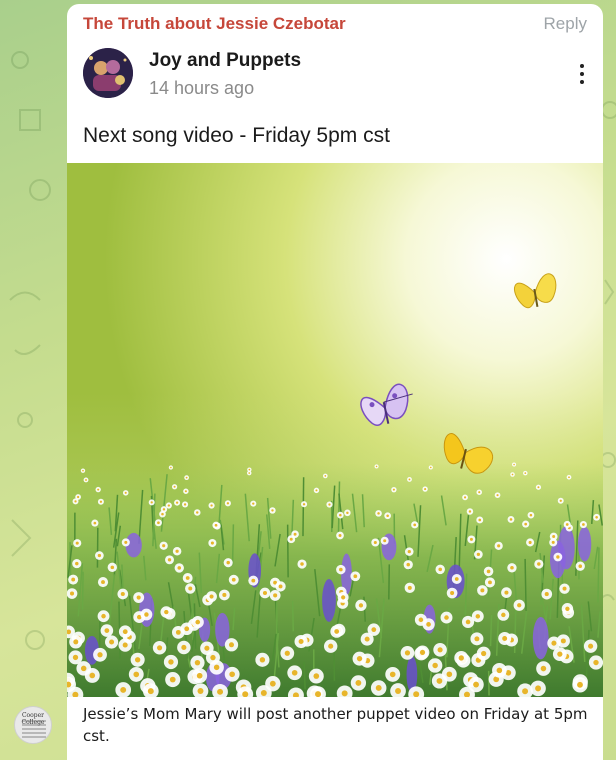  What do you see at coordinates (202, 88) in the screenshot?
I see `post-timestamp: 14 hours ago` at bounding box center [202, 88].